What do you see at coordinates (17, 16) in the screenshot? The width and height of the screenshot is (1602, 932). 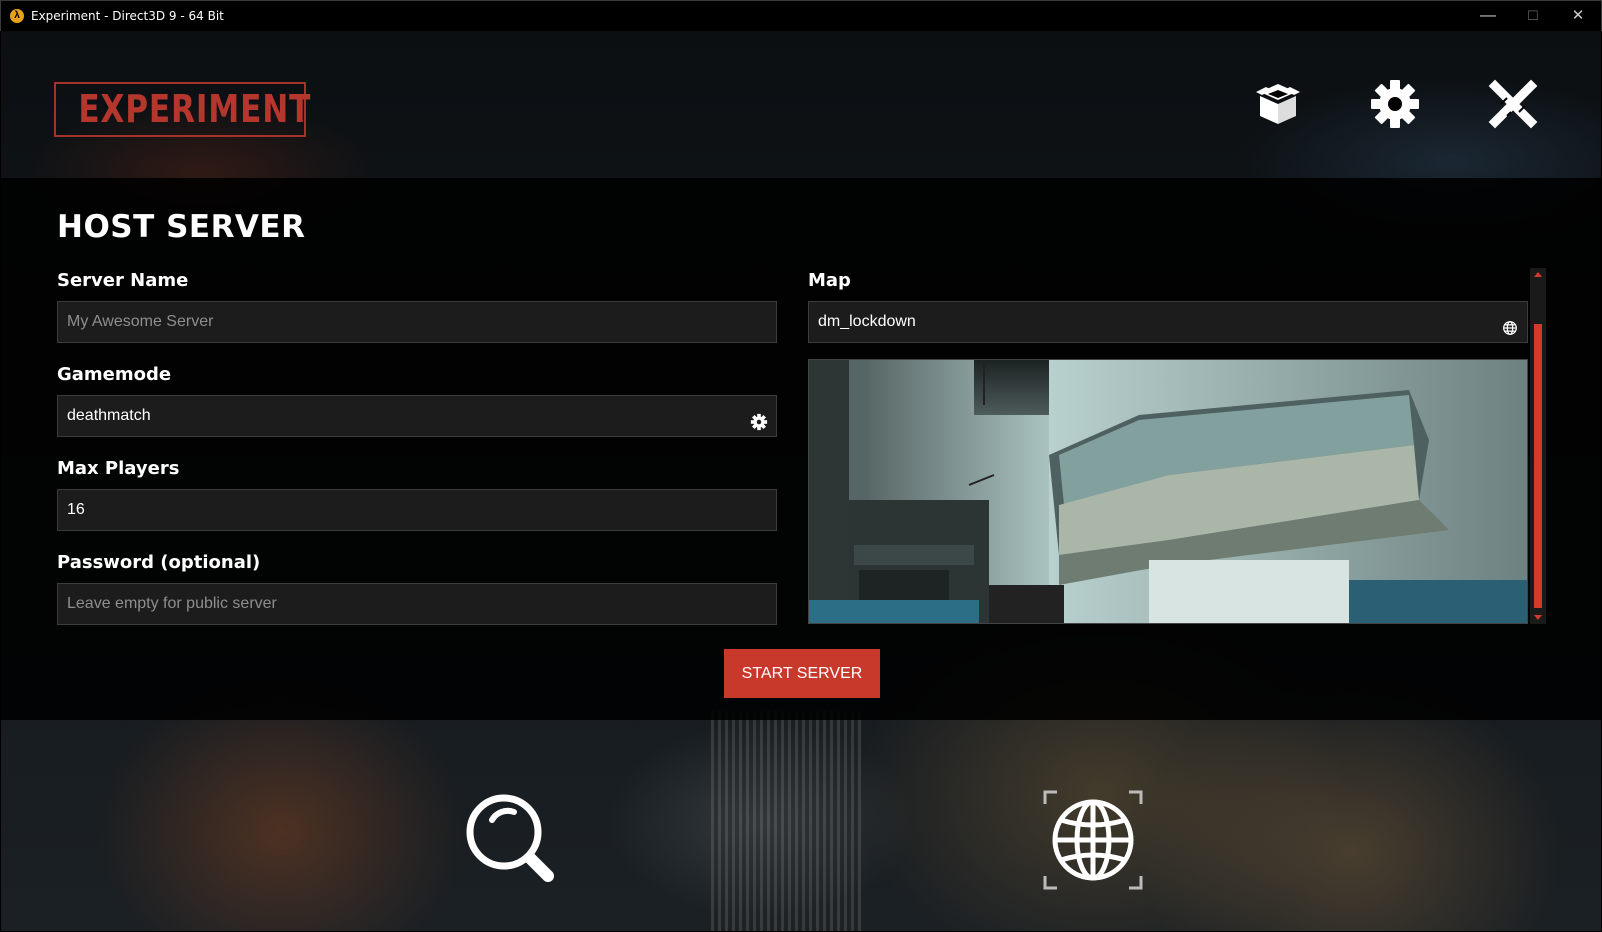 I see `half-life-lambda-icon: λ` at bounding box center [17, 16].